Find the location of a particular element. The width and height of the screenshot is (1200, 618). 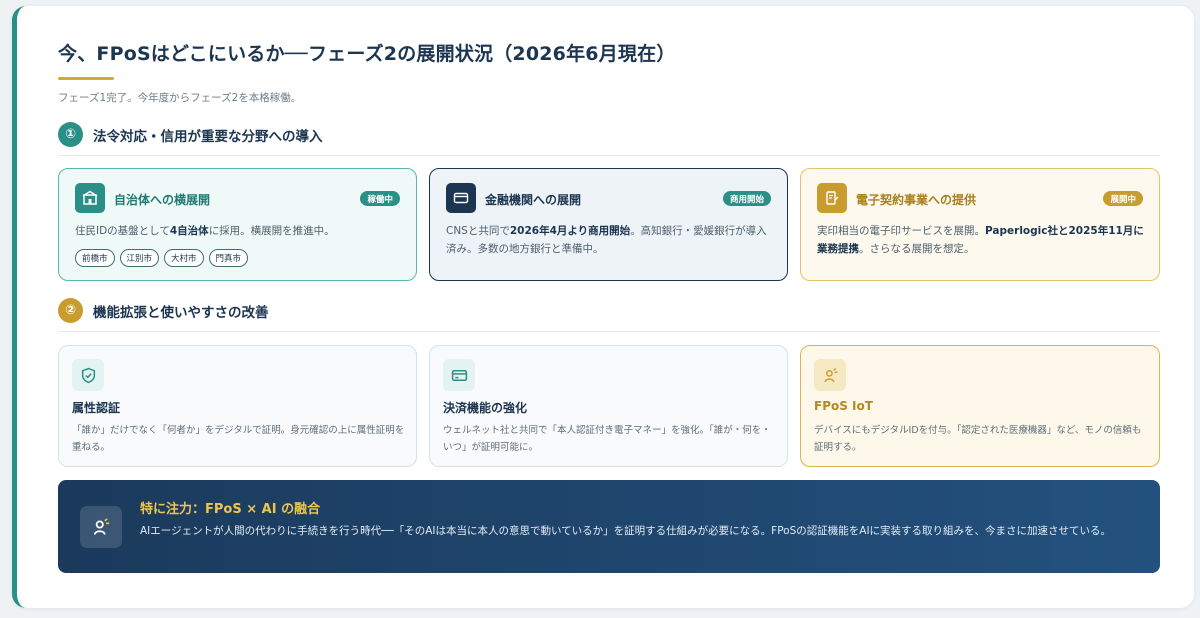

tag-maebashi: 前橋市 is located at coordinates (95, 258).